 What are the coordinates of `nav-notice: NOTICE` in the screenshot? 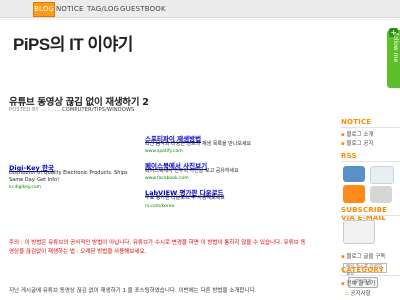 It's located at (69, 9).